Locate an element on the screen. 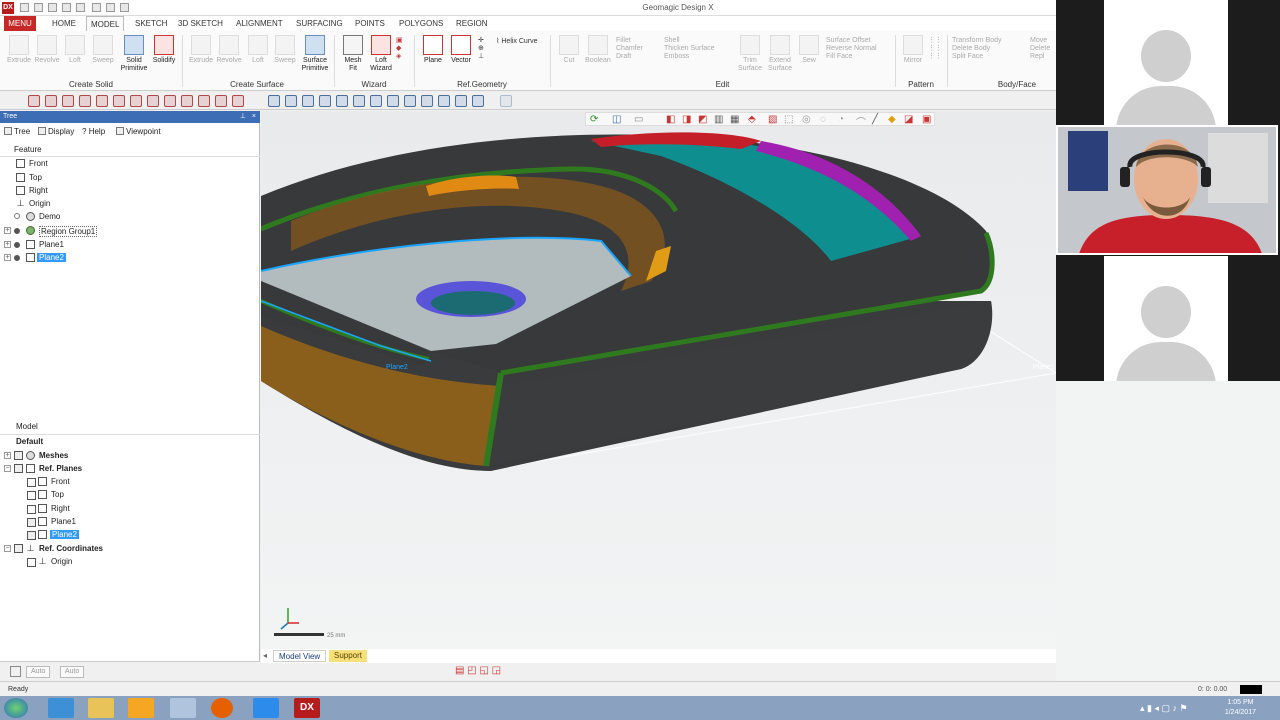 The width and height of the screenshot is (1280, 720). edit-small-col-2: Shell Thicken Surface Emboss is located at coordinates (689, 49).